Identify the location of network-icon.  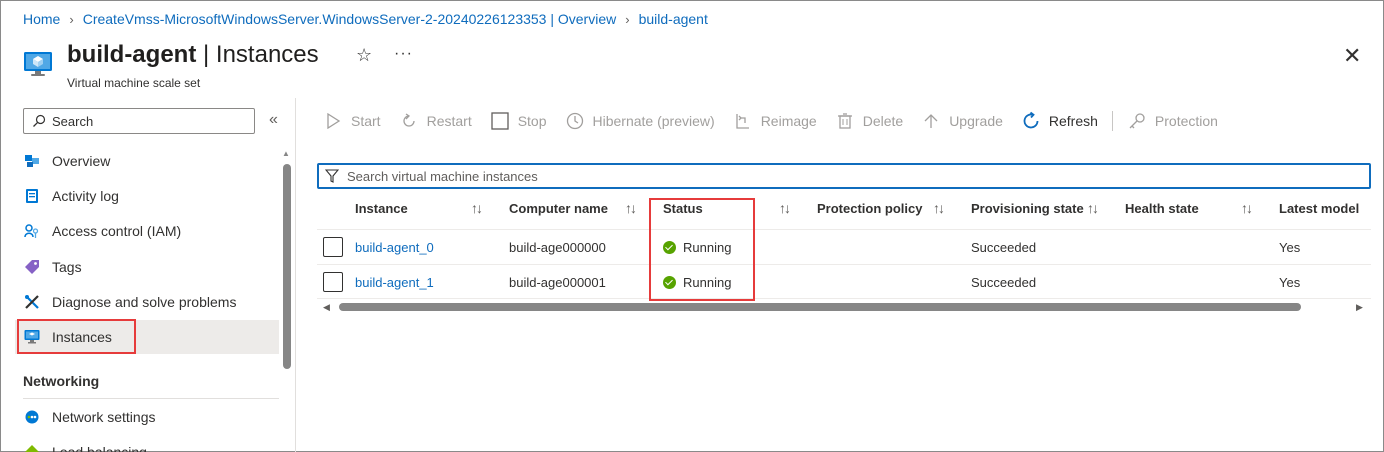
(32, 417).